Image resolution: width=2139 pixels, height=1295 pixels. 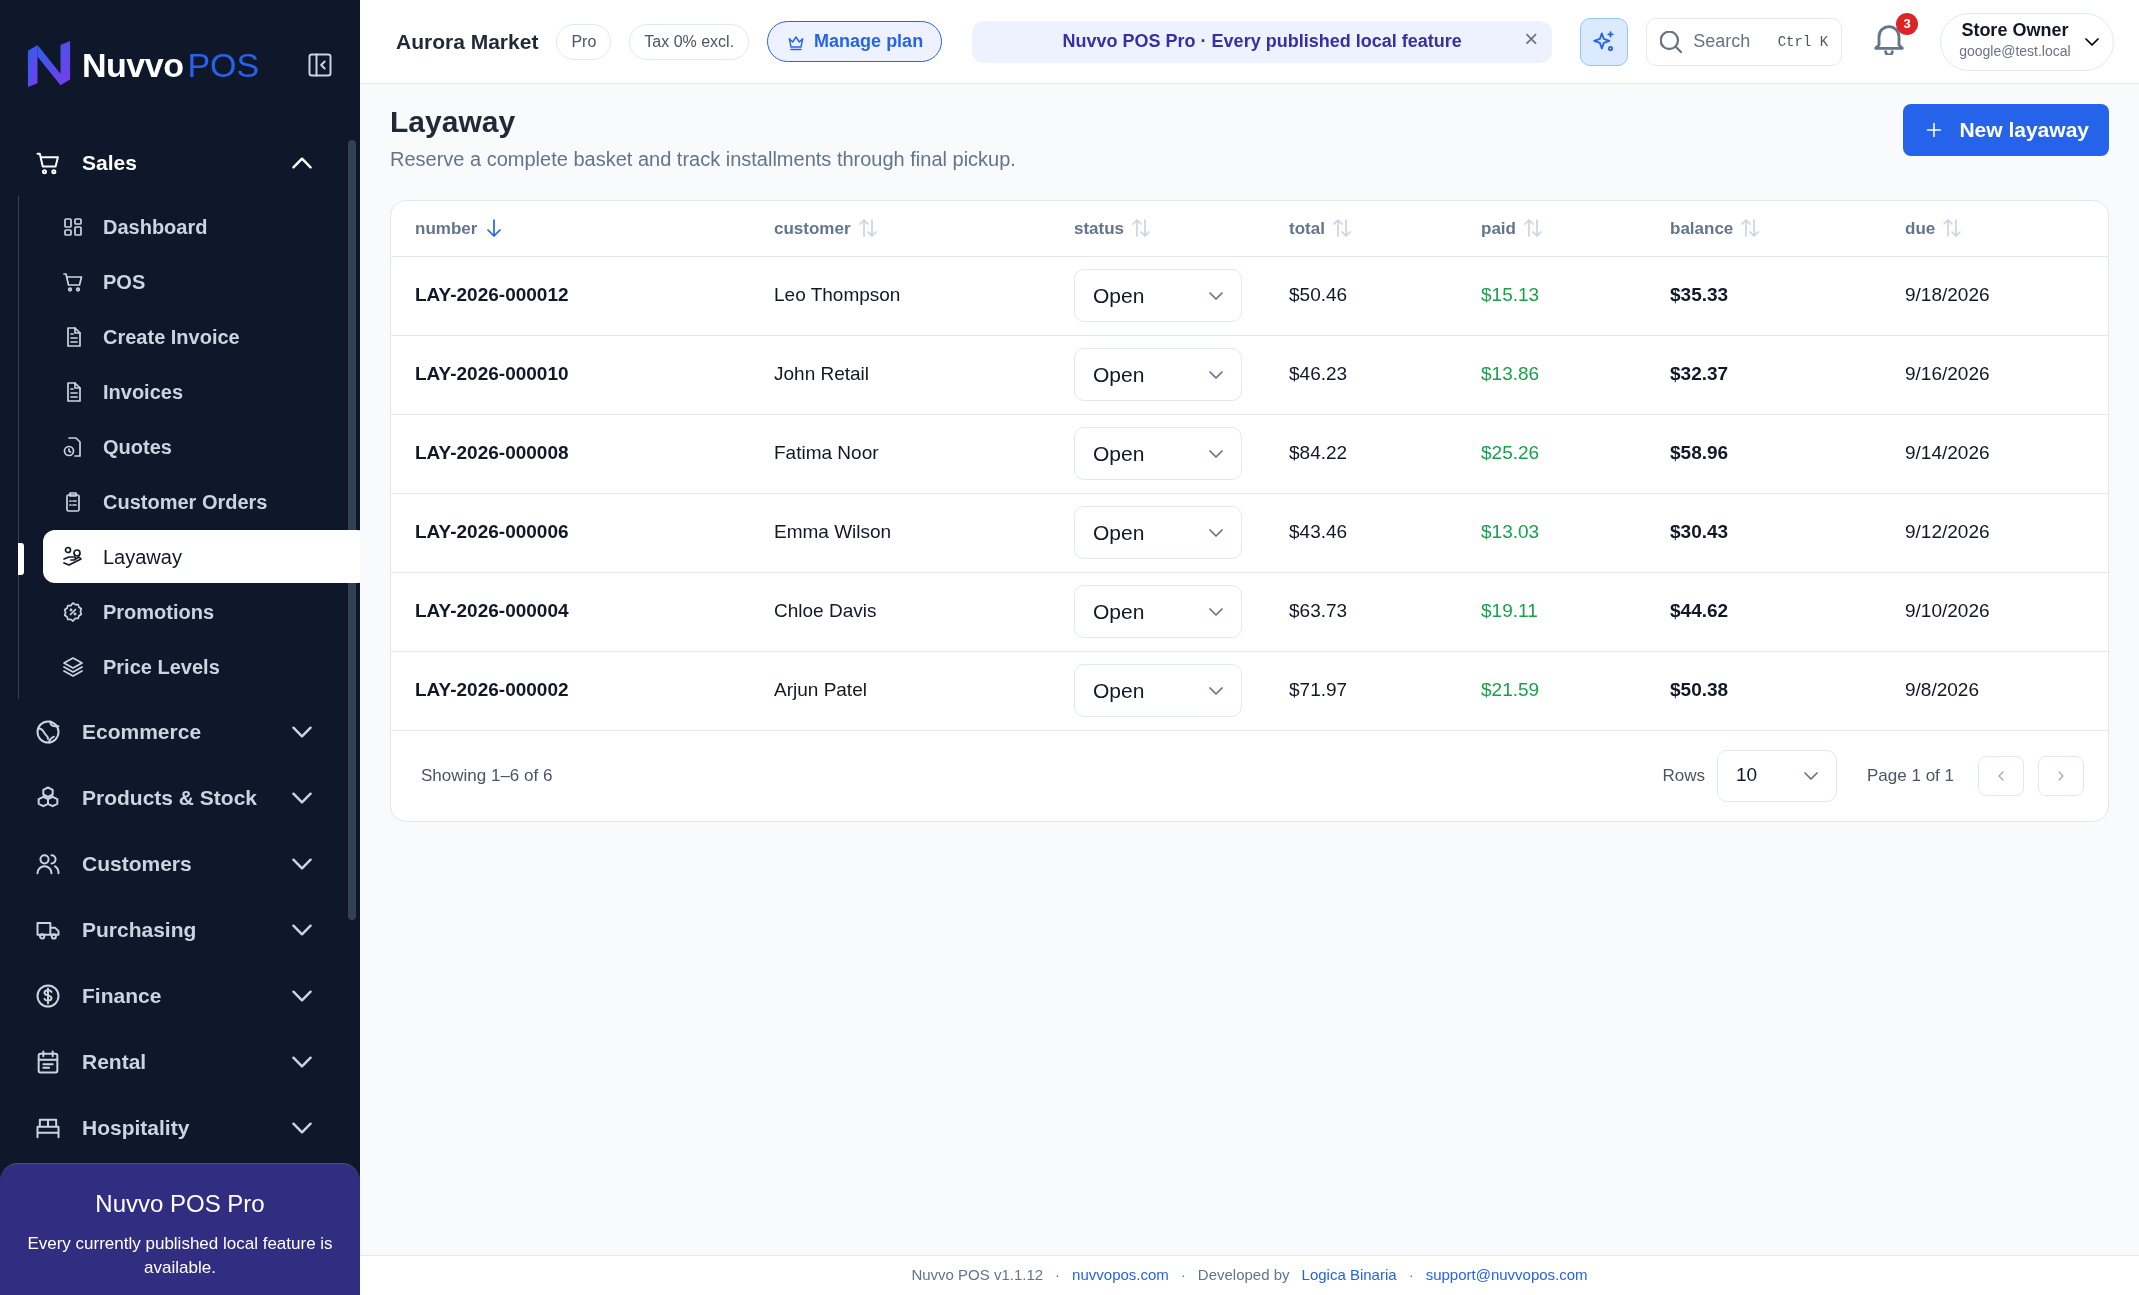 I want to click on store-name: Aurora Market, so click(x=467, y=41).